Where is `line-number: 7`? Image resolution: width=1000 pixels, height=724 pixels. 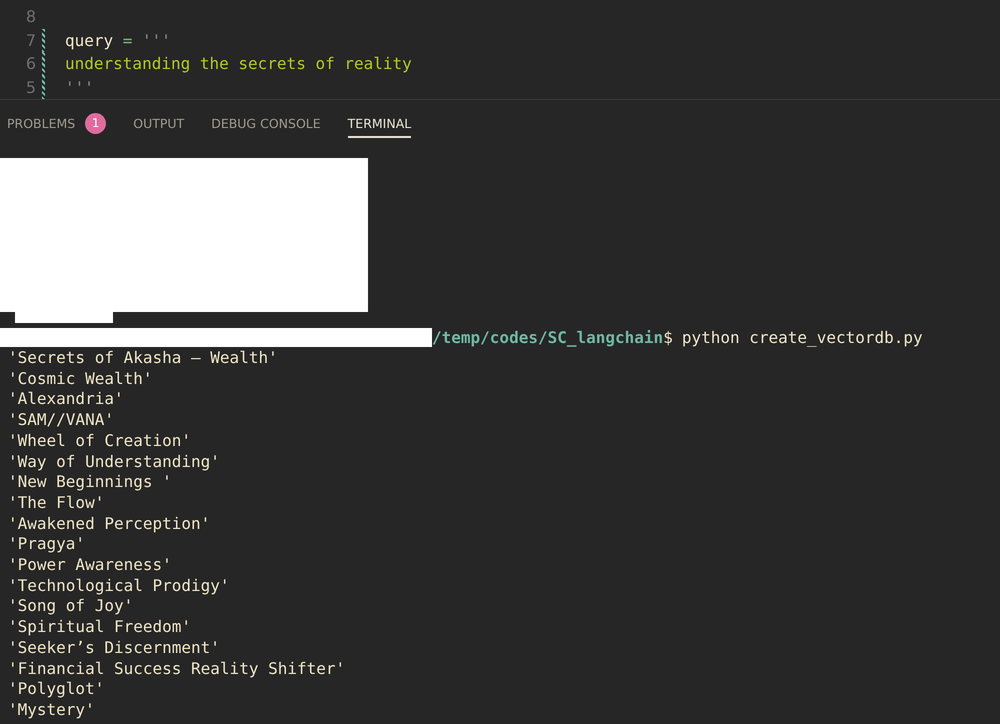
line-number: 7 is located at coordinates (30, 40).